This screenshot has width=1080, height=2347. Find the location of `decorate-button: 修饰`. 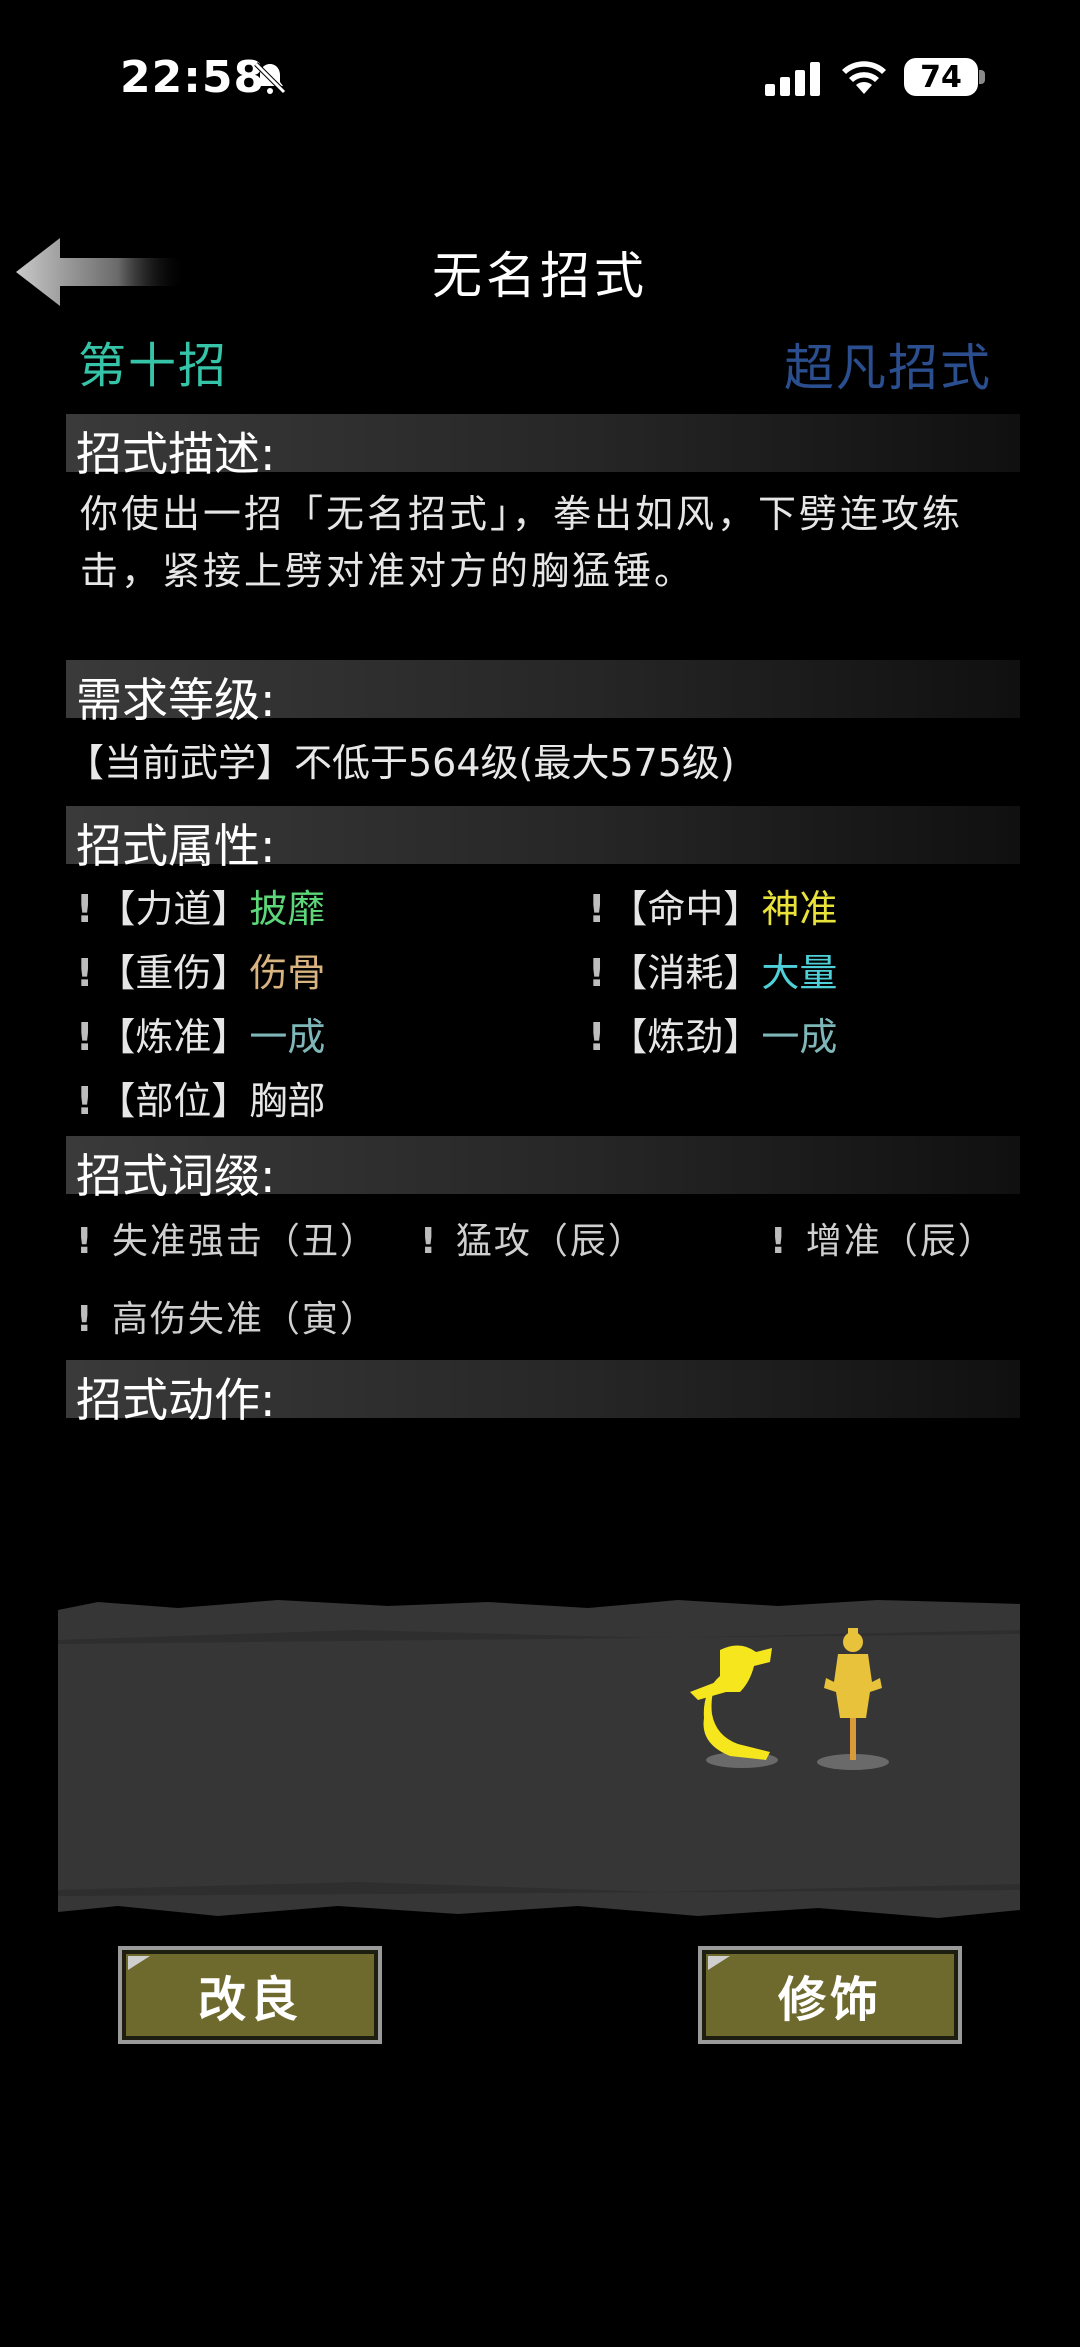

decorate-button: 修饰 is located at coordinates (830, 1995).